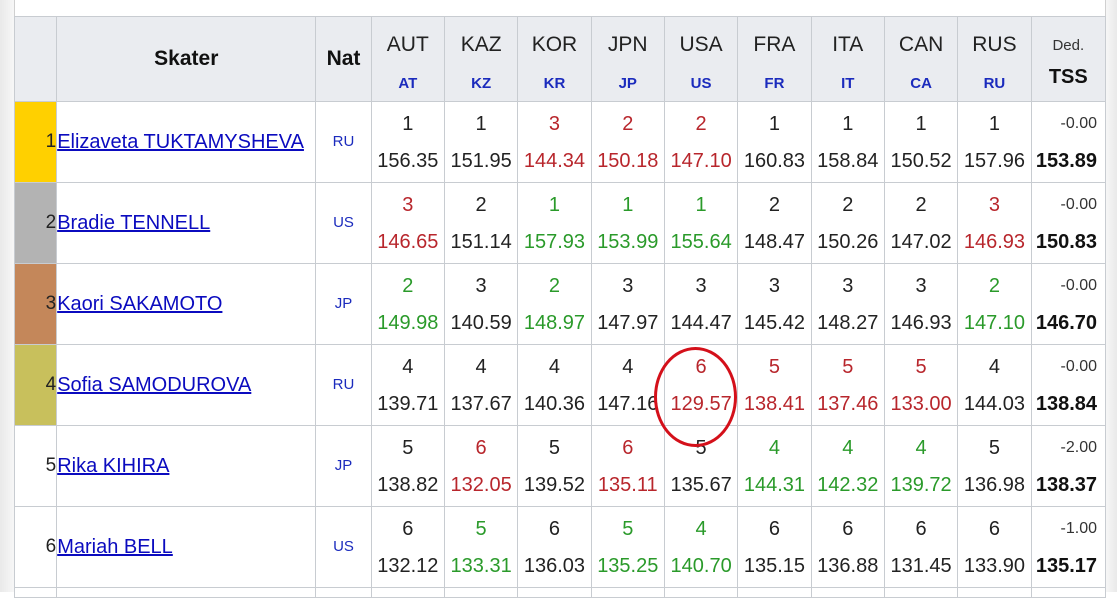  What do you see at coordinates (554, 385) in the screenshot?
I see `result-cell: 4 140.36` at bounding box center [554, 385].